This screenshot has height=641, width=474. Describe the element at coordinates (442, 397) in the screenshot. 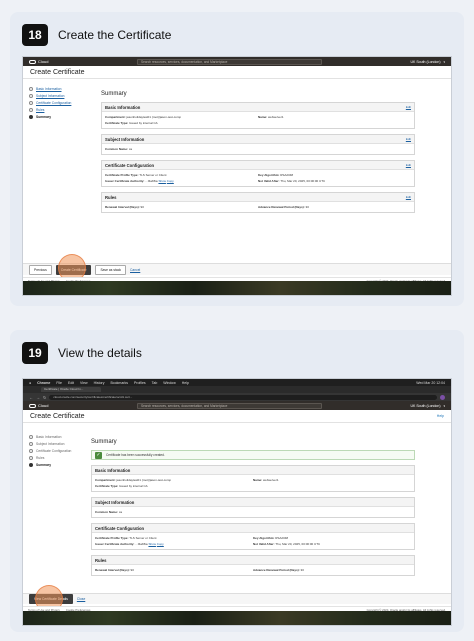

I see `profile-avatar` at that location.